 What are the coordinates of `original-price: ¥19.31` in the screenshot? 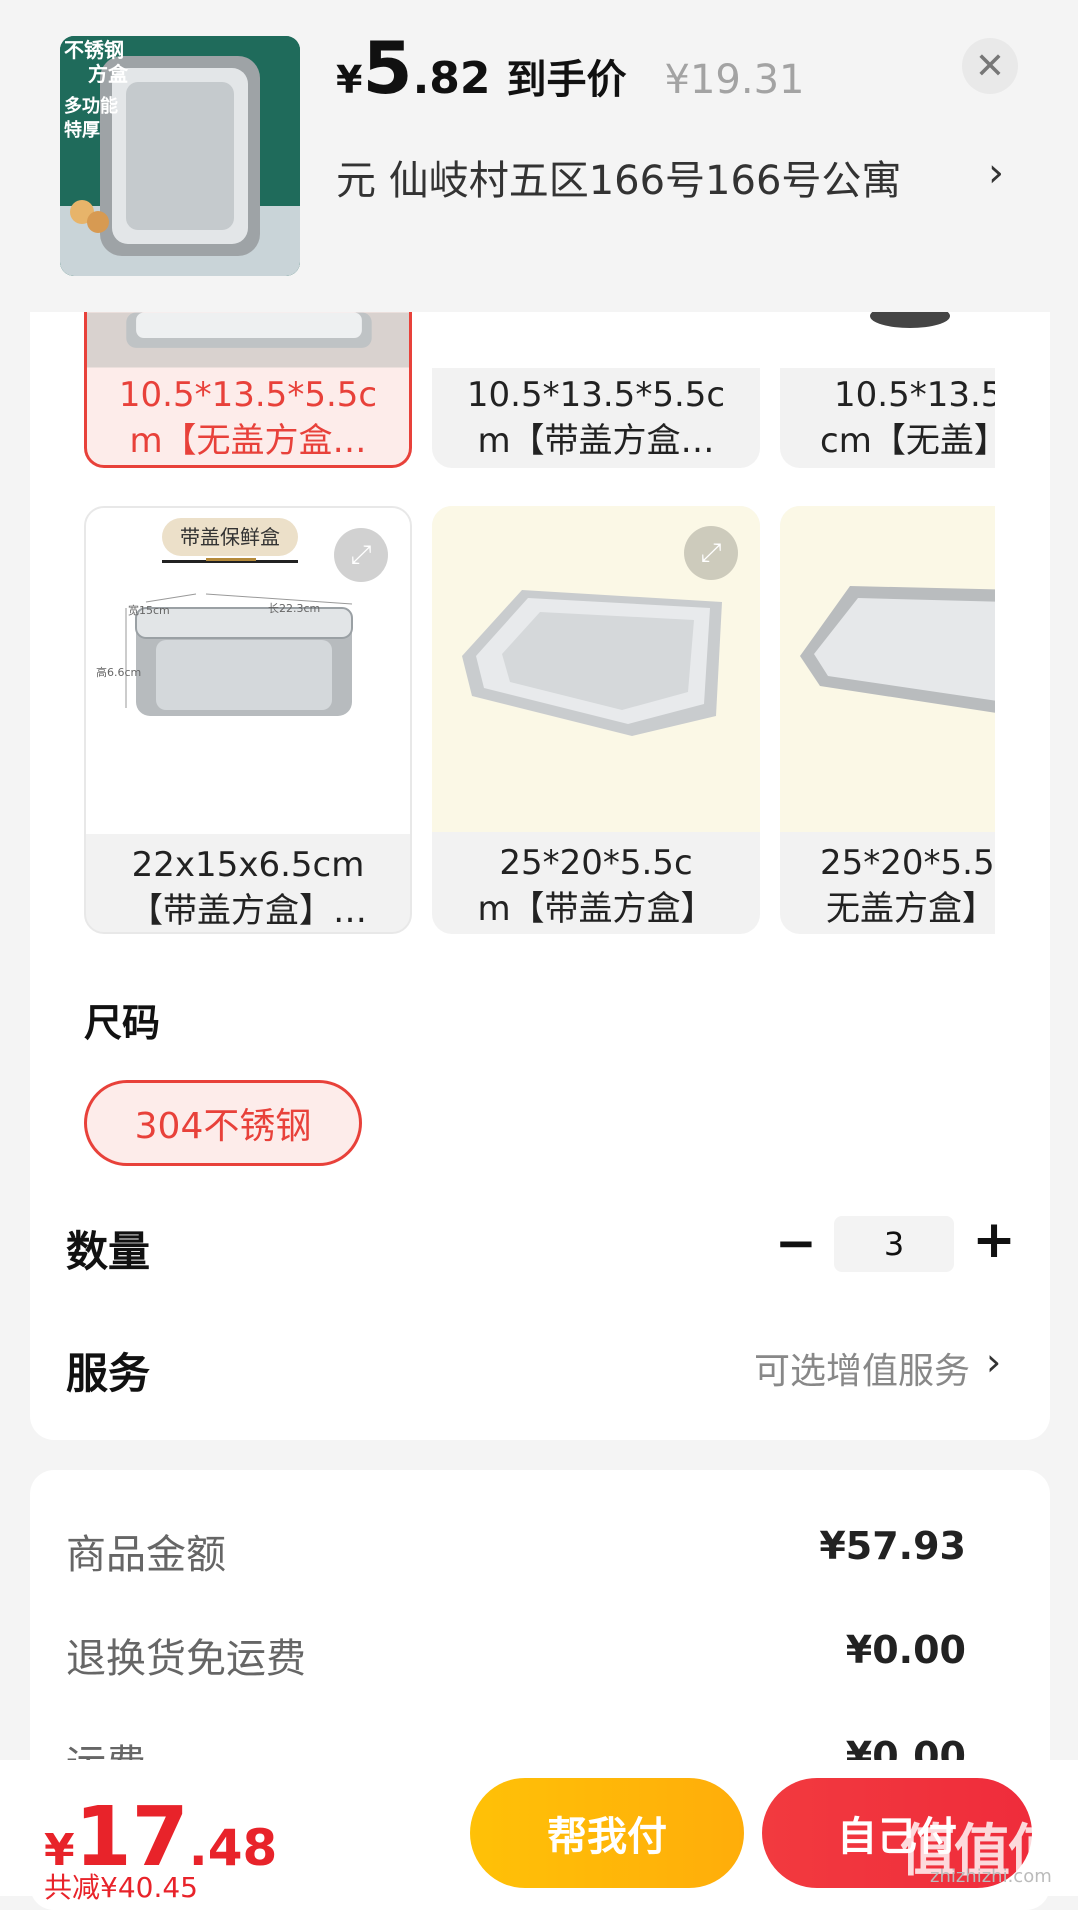 It's located at (734, 80).